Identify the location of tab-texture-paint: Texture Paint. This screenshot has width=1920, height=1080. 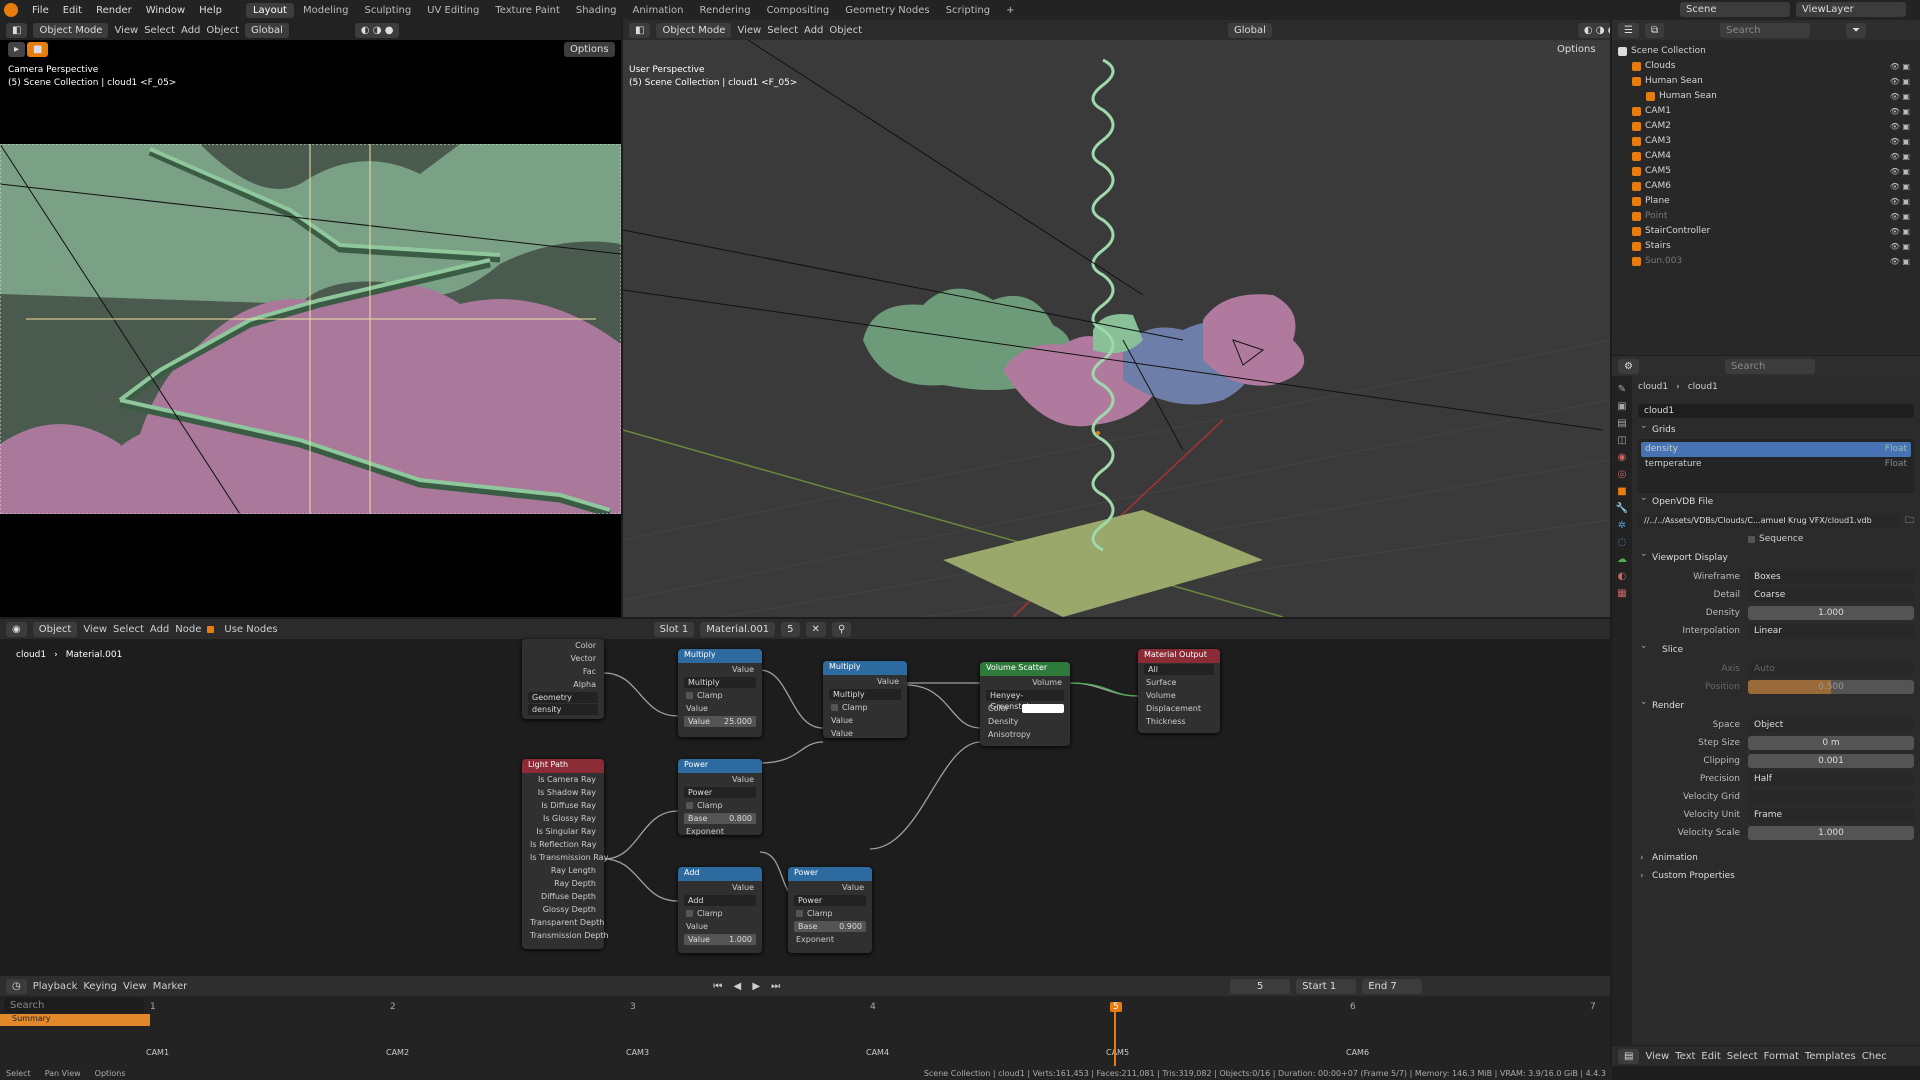
(527, 10).